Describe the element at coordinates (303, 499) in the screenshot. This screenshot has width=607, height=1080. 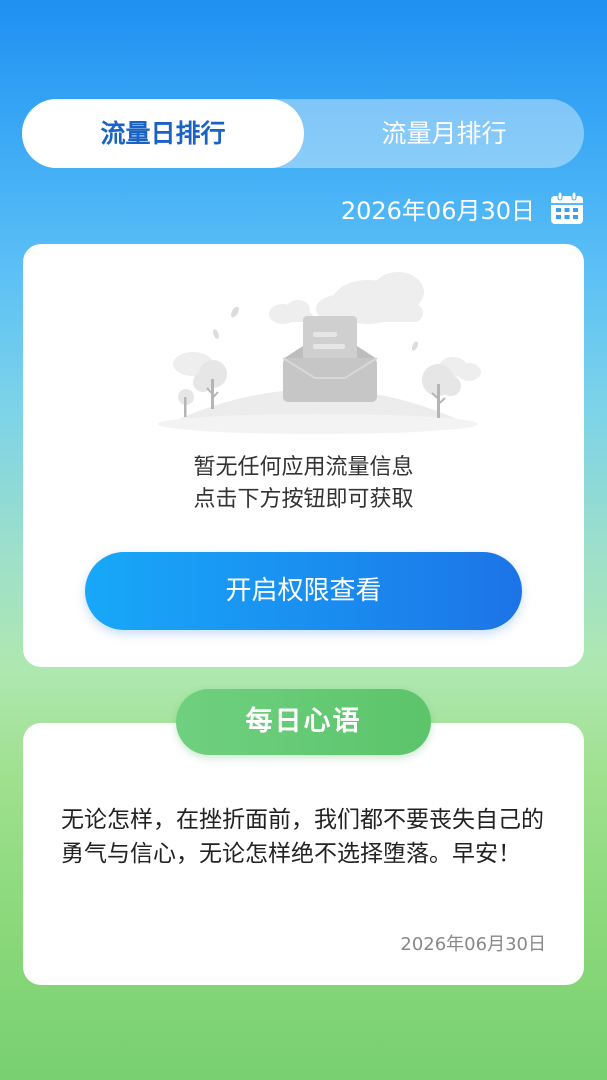
I see `empty-message-line2: 点击下方按钮即可获取` at that location.